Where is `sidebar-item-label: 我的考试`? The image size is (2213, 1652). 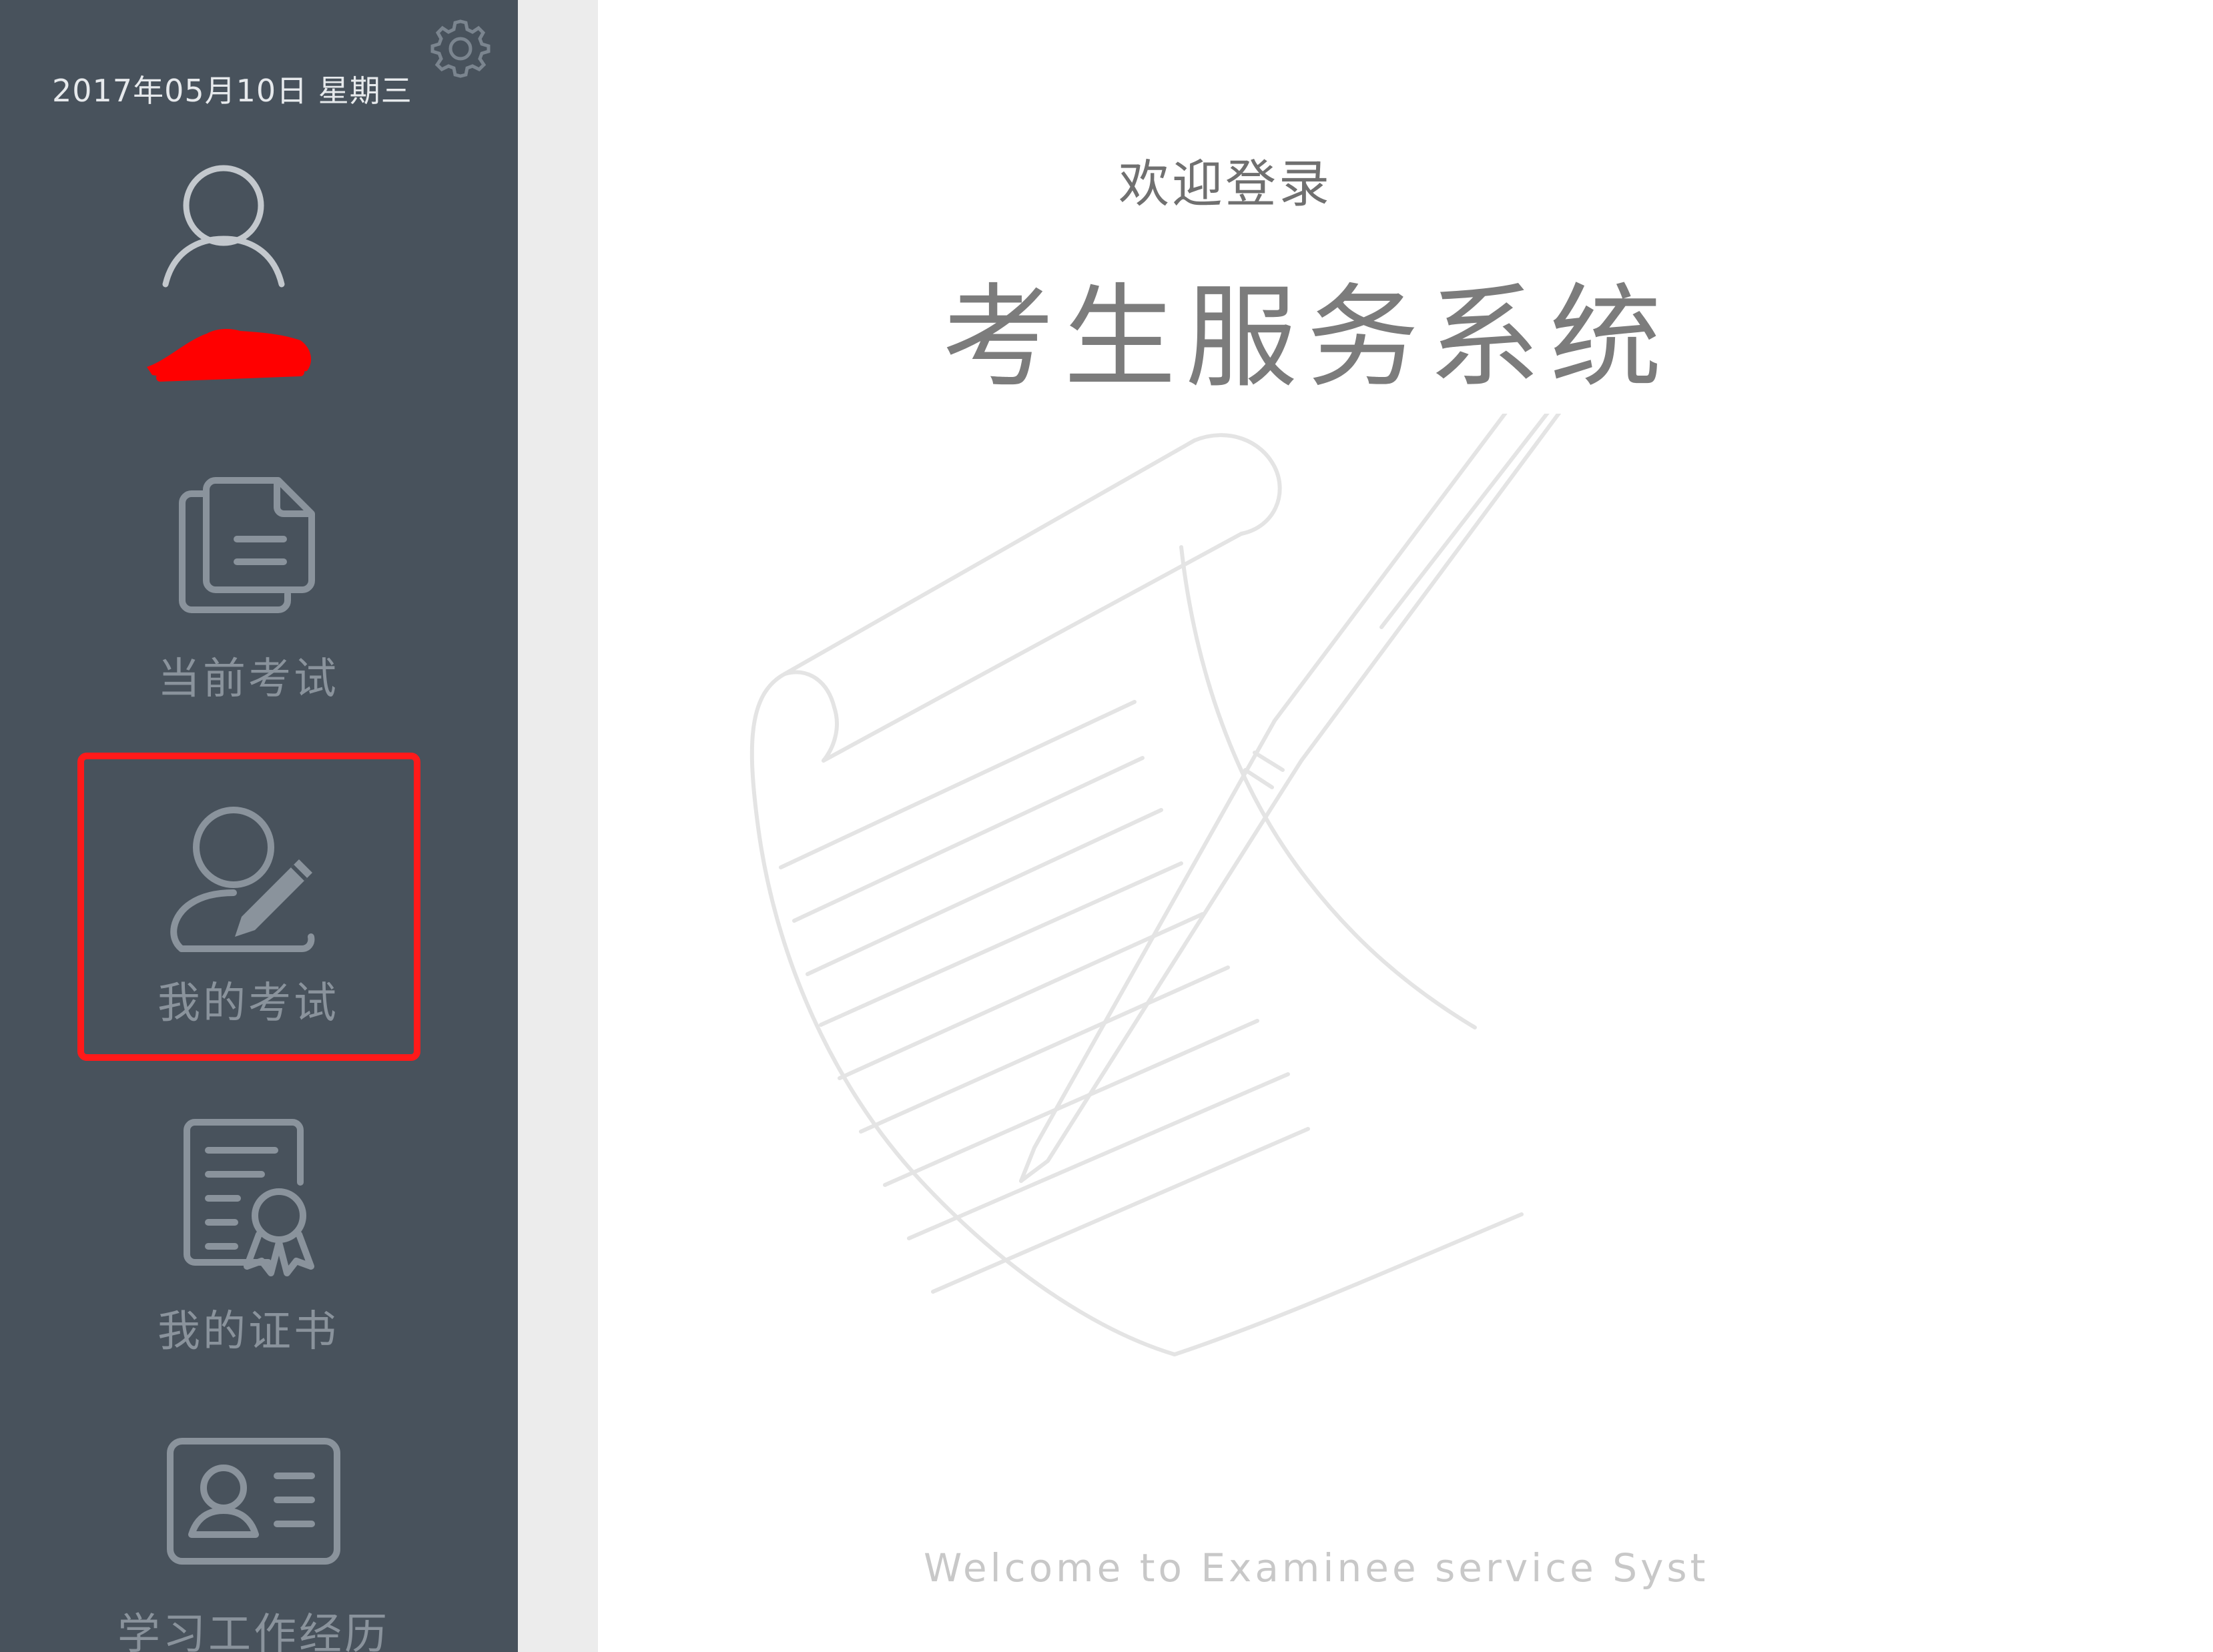 sidebar-item-label: 我的考试 is located at coordinates (248, 1003).